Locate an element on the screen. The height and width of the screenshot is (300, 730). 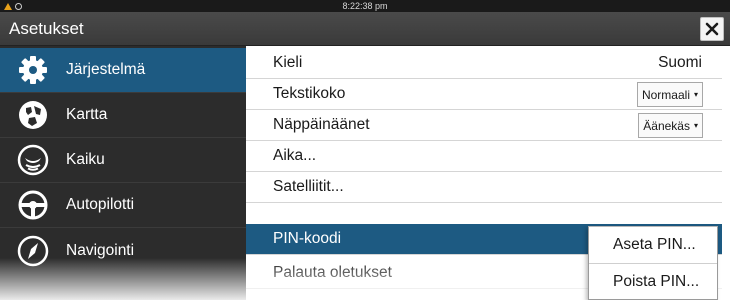
sidebar-item-jarjestelma: Järjestelmä is located at coordinates (123, 70).